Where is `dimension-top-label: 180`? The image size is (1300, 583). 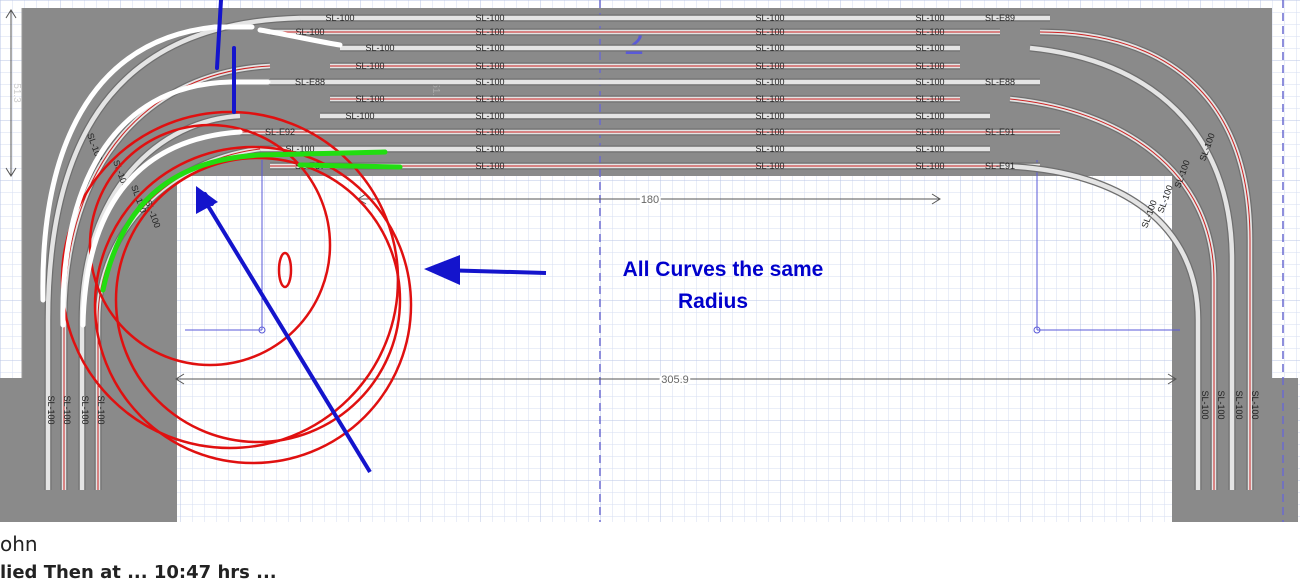
dimension-top-label: 180 is located at coordinates (650, 200).